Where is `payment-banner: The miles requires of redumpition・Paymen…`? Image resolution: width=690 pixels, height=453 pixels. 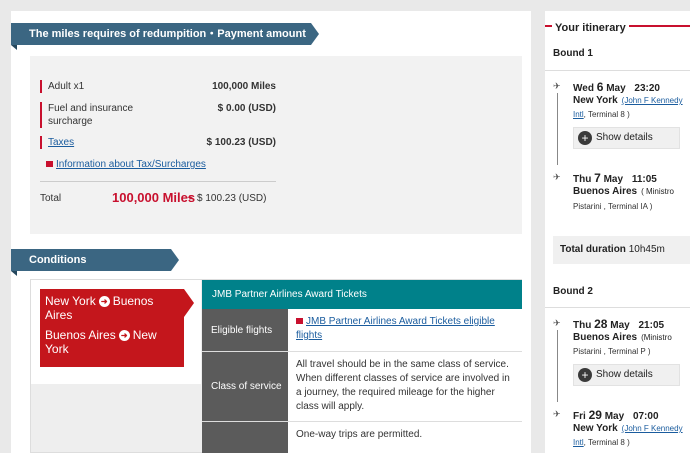 payment-banner: The miles requires of redumpition・Paymen… is located at coordinates (165, 36).